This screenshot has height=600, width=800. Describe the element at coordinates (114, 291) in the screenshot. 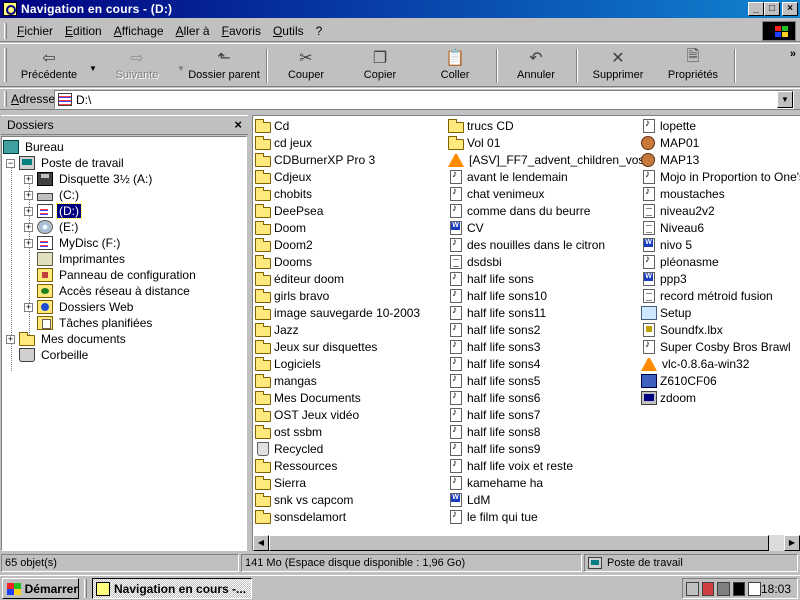

I see `tree-item-acces-reseau: Accès réseau à distance` at that location.